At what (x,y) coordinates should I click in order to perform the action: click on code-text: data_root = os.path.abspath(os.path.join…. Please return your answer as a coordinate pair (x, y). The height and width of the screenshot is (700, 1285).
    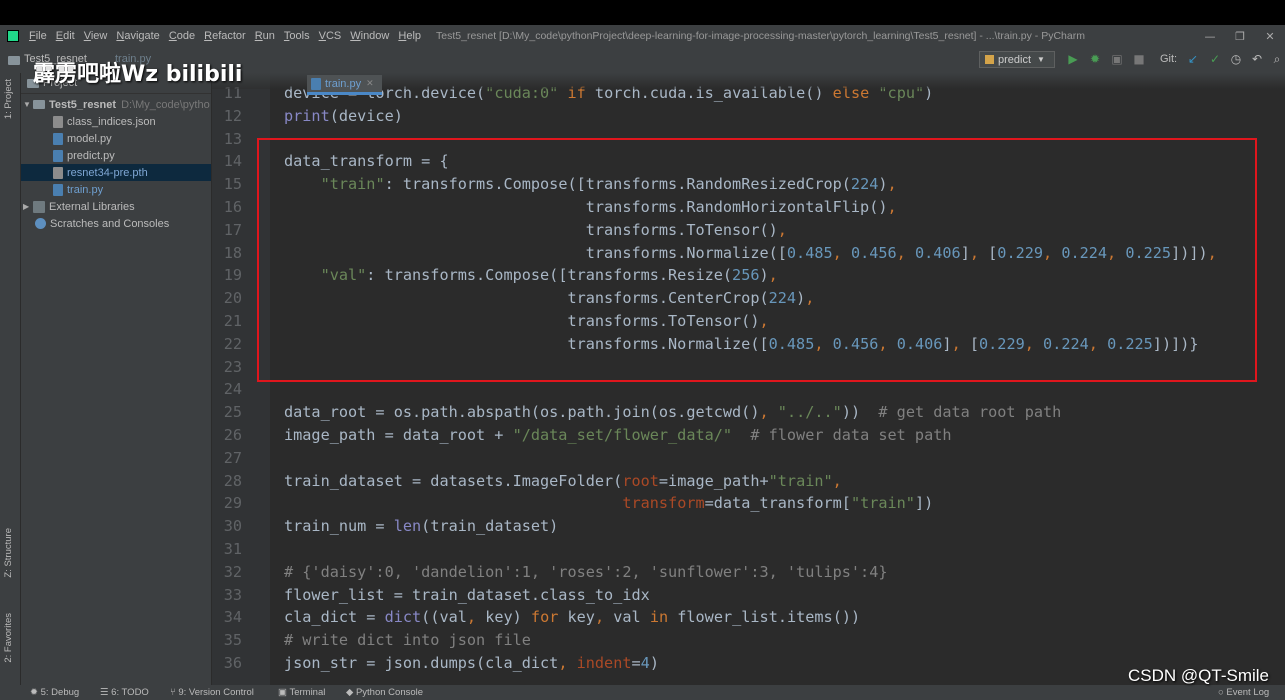
    Looking at the image, I should click on (673, 412).